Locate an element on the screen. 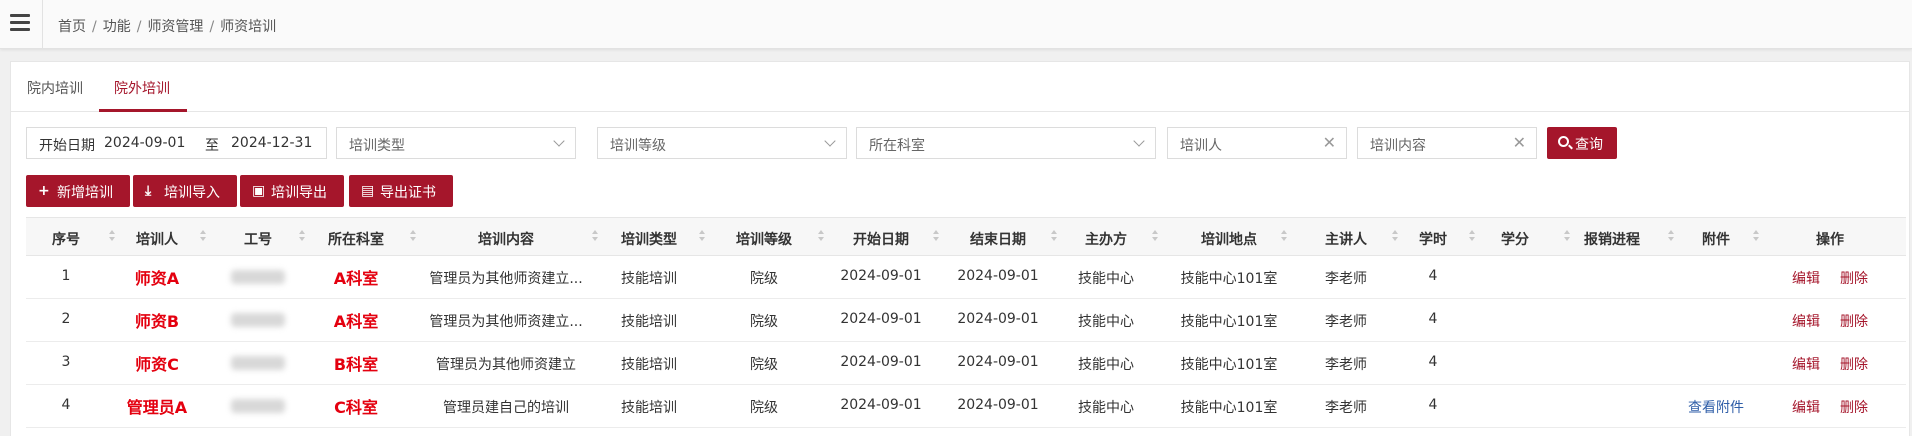 The width and height of the screenshot is (1912, 436). date-range-picker: 开始日期 2024-09-01 至 2024-12-31 is located at coordinates (176, 143).